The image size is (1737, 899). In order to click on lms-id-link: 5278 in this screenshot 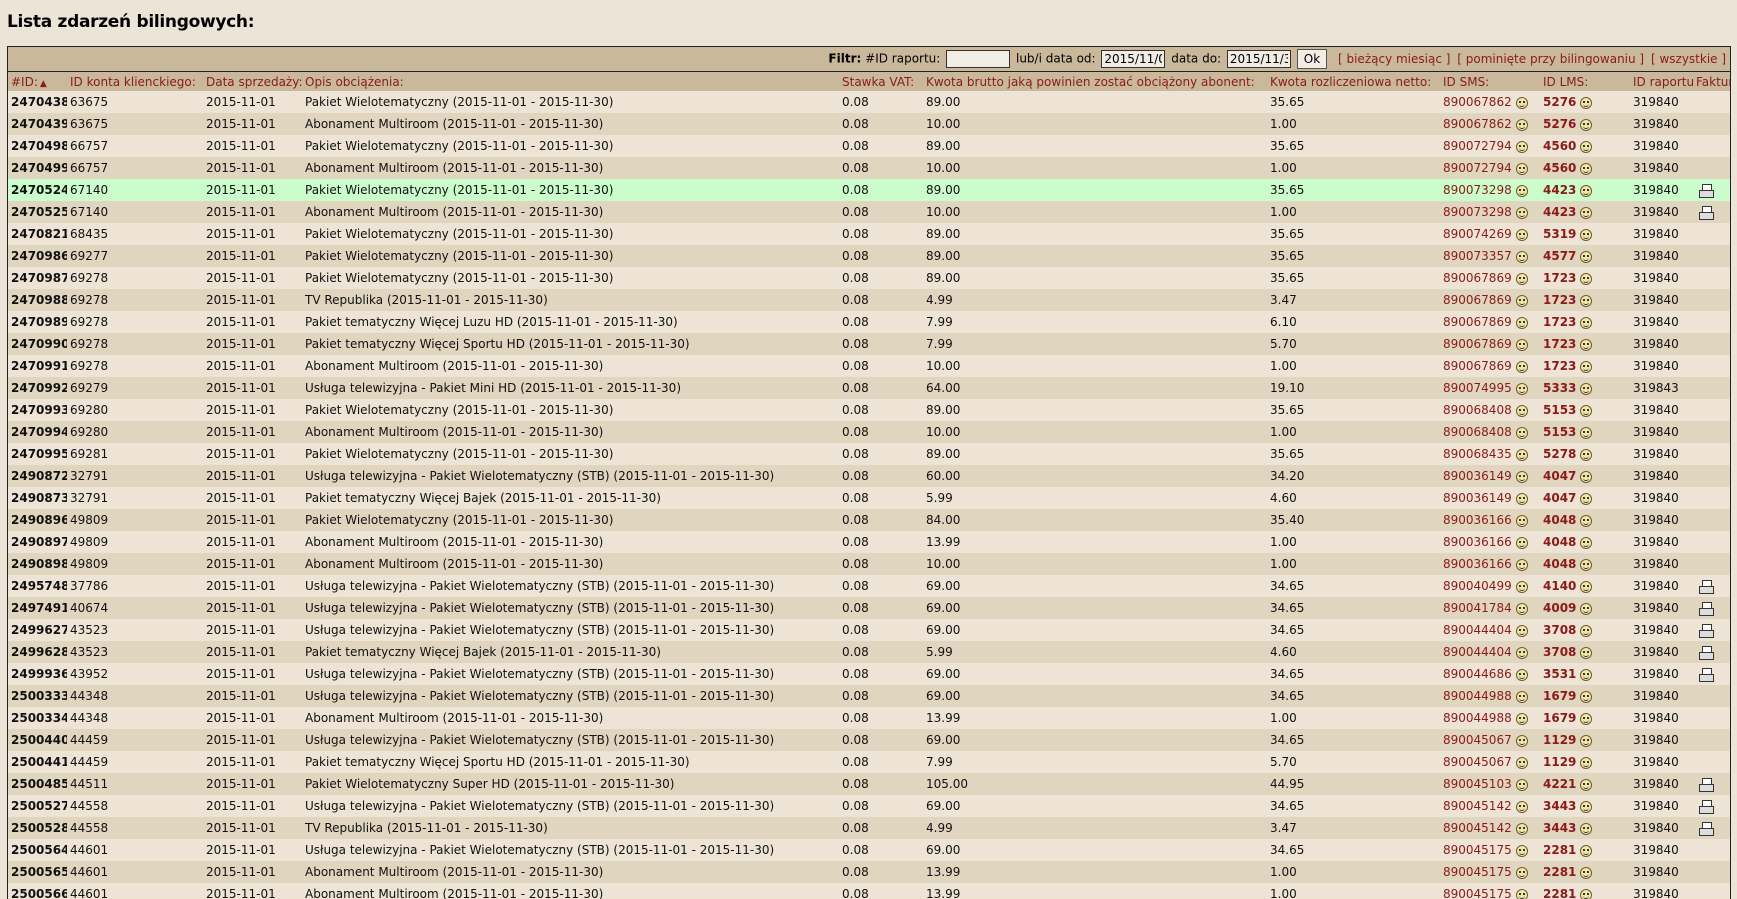, I will do `click(1559, 454)`.